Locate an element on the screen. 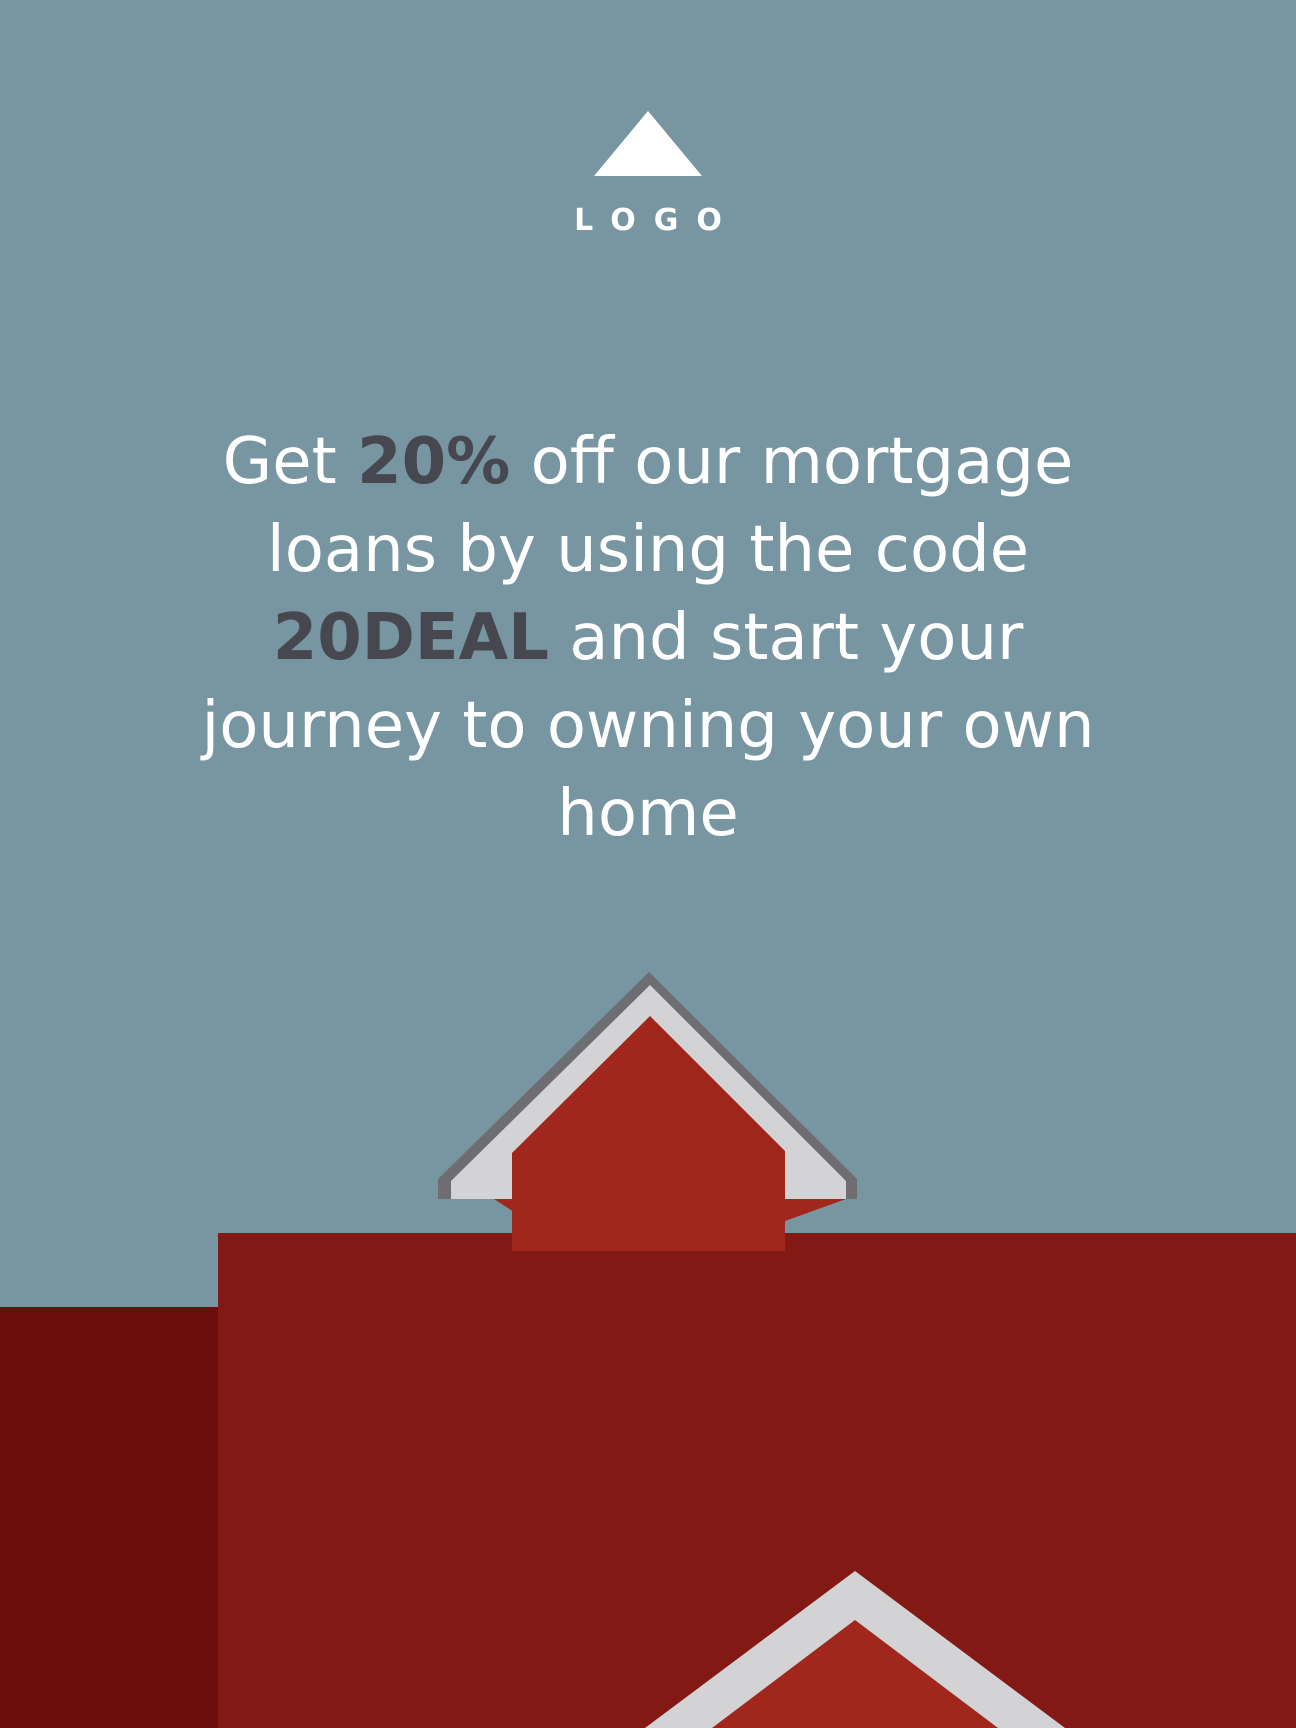  side-wall is located at coordinates (109, 1517).